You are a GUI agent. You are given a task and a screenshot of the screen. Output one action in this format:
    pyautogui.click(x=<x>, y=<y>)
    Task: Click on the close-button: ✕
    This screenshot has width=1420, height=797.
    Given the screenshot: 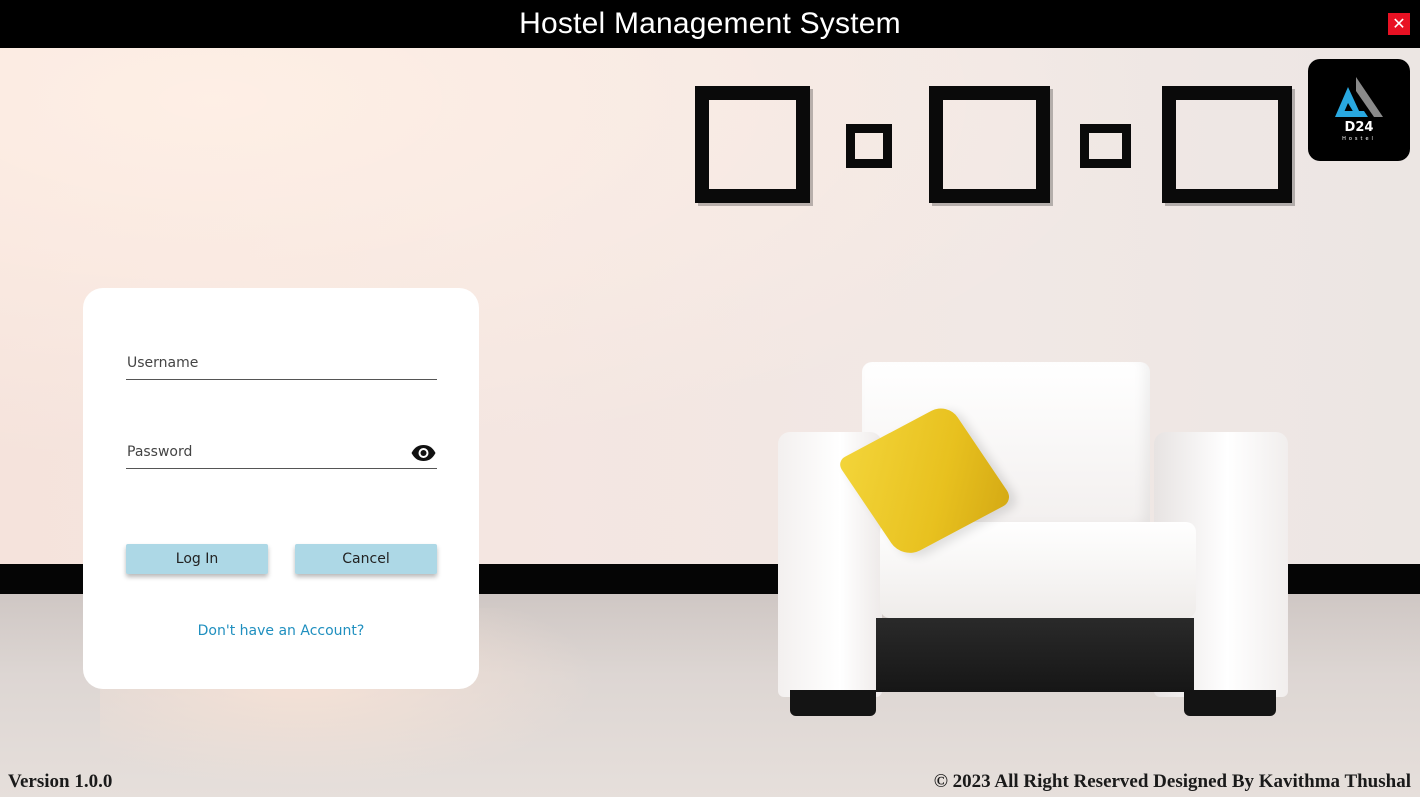 What is the action you would take?
    pyautogui.click(x=1399, y=24)
    